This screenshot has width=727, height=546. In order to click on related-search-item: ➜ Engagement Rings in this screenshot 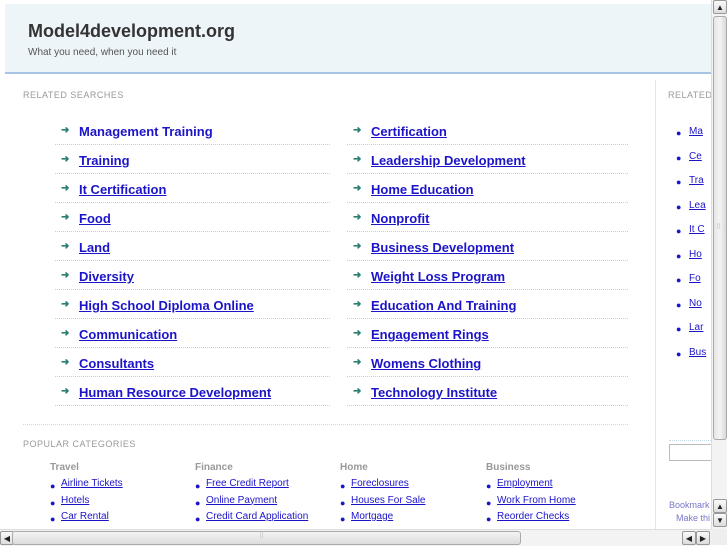, I will do `click(487, 333)`.